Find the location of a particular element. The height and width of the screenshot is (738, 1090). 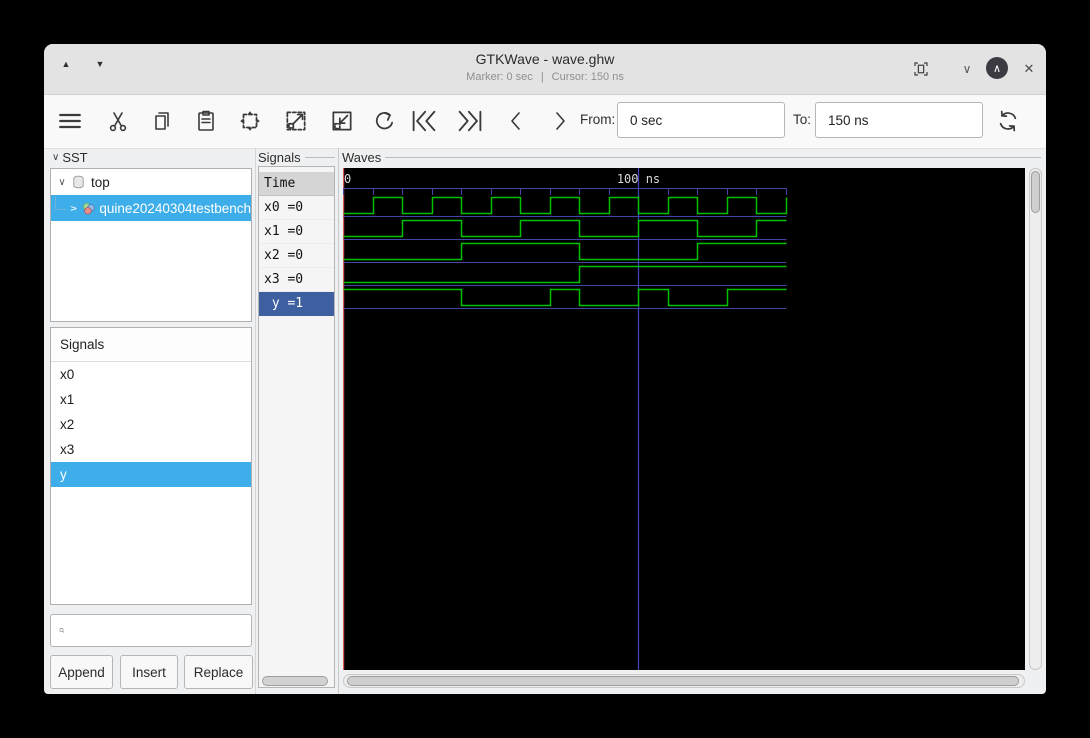

sst-frame-label: ∨ SST is located at coordinates (152, 157).